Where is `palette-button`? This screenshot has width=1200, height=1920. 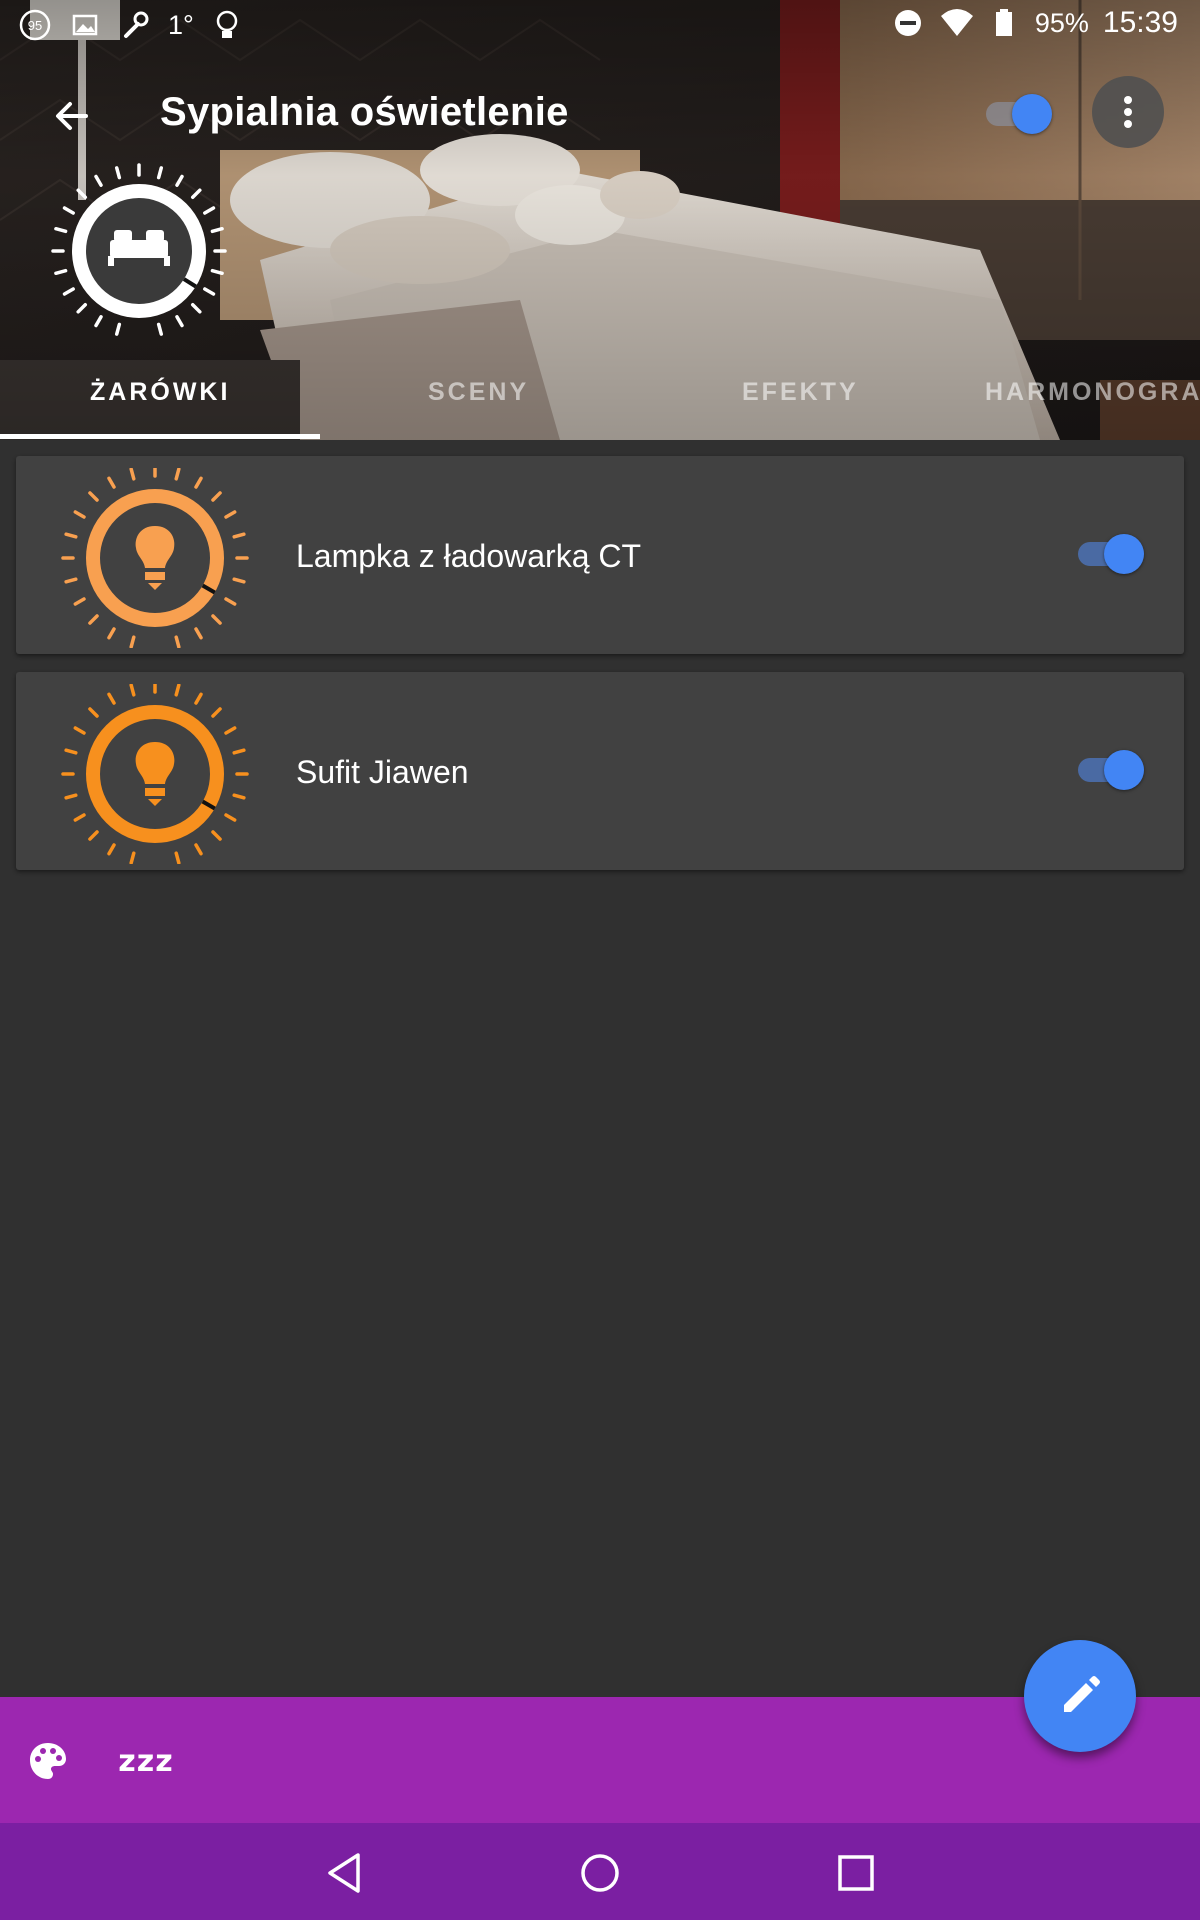
palette-button is located at coordinates (48, 1761).